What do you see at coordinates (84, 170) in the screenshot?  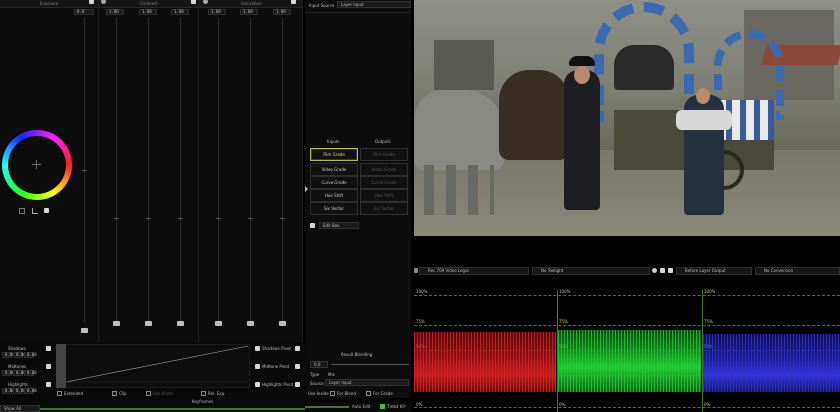 I see `exposure-slider-tick` at bounding box center [84, 170].